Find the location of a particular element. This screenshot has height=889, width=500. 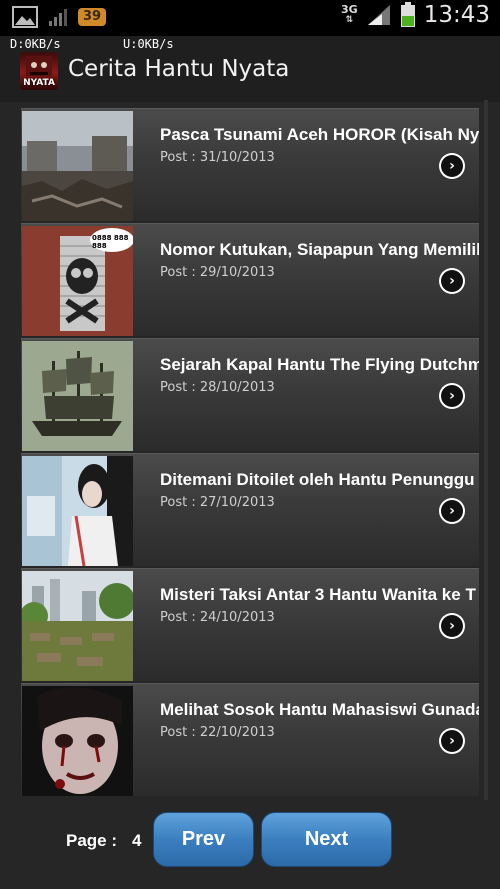

story-title: Ditemani Ditoilet oleh Hantu Penunggu is located at coordinates (317, 479).